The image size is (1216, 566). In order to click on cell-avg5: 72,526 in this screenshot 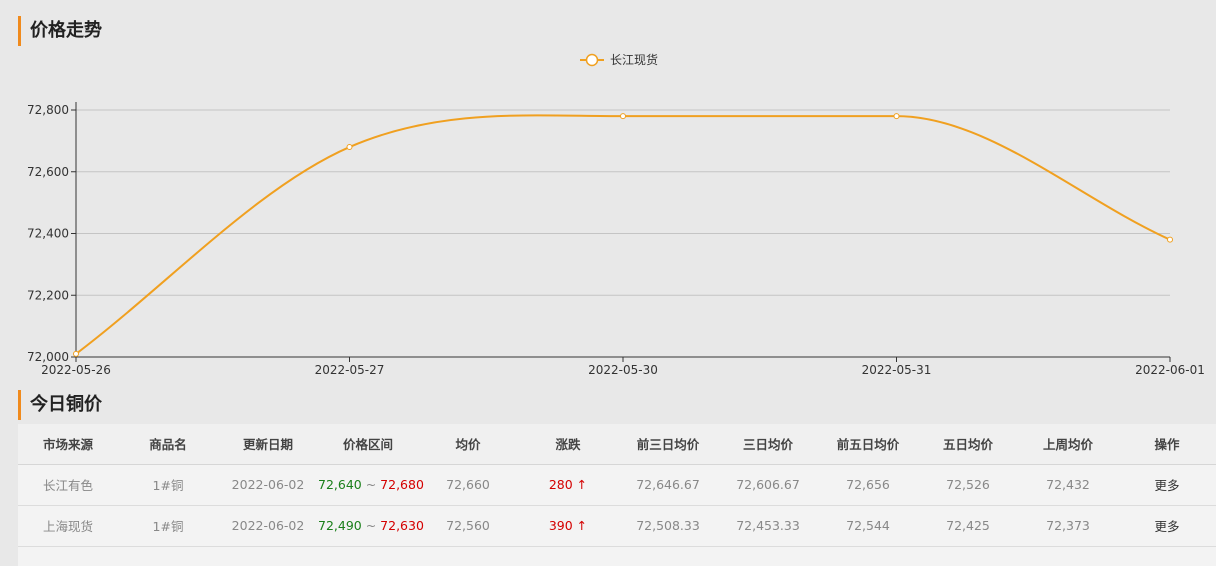, I will do `click(968, 485)`.